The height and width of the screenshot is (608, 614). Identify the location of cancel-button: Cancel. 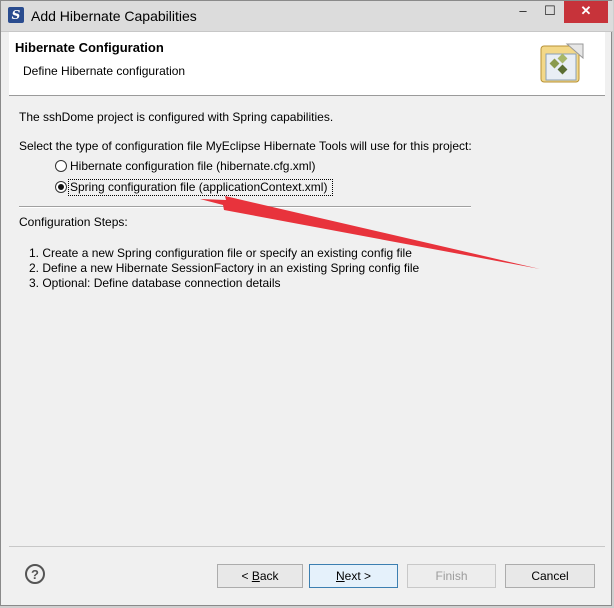
(550, 576).